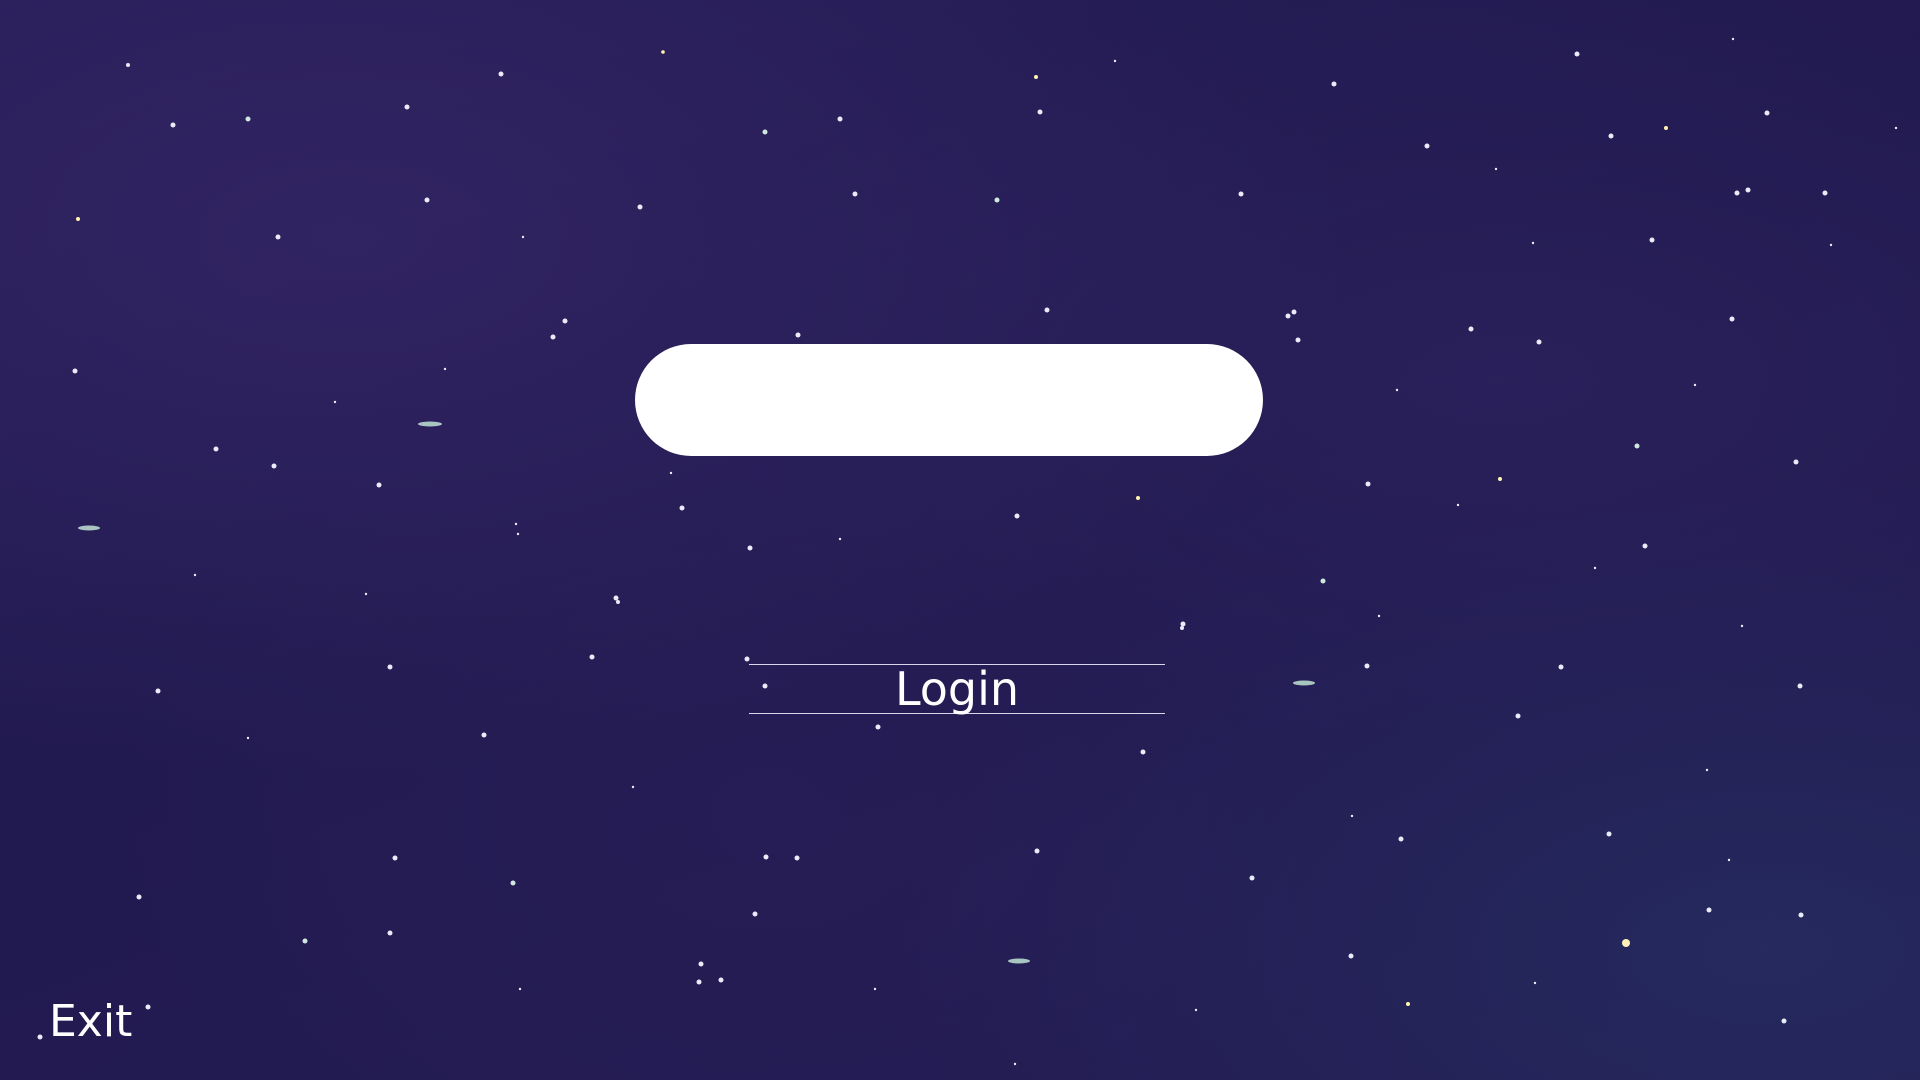 The width and height of the screenshot is (1920, 1080). I want to click on name-input, so click(949, 400).